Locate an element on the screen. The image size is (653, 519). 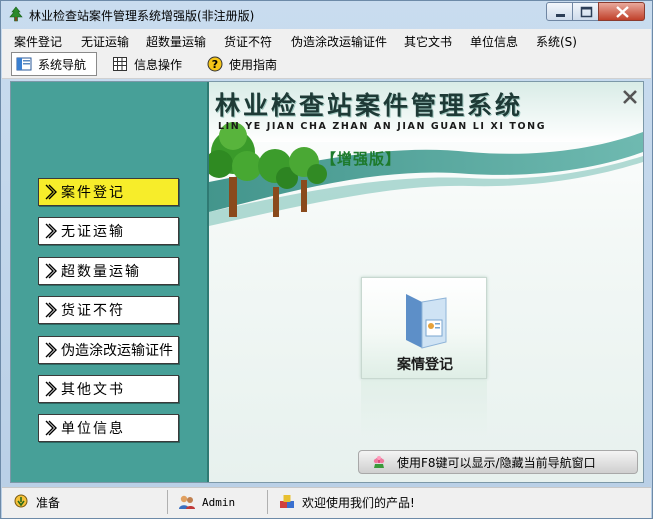
case-register-card: 案情登记 is located at coordinates (424, 328).